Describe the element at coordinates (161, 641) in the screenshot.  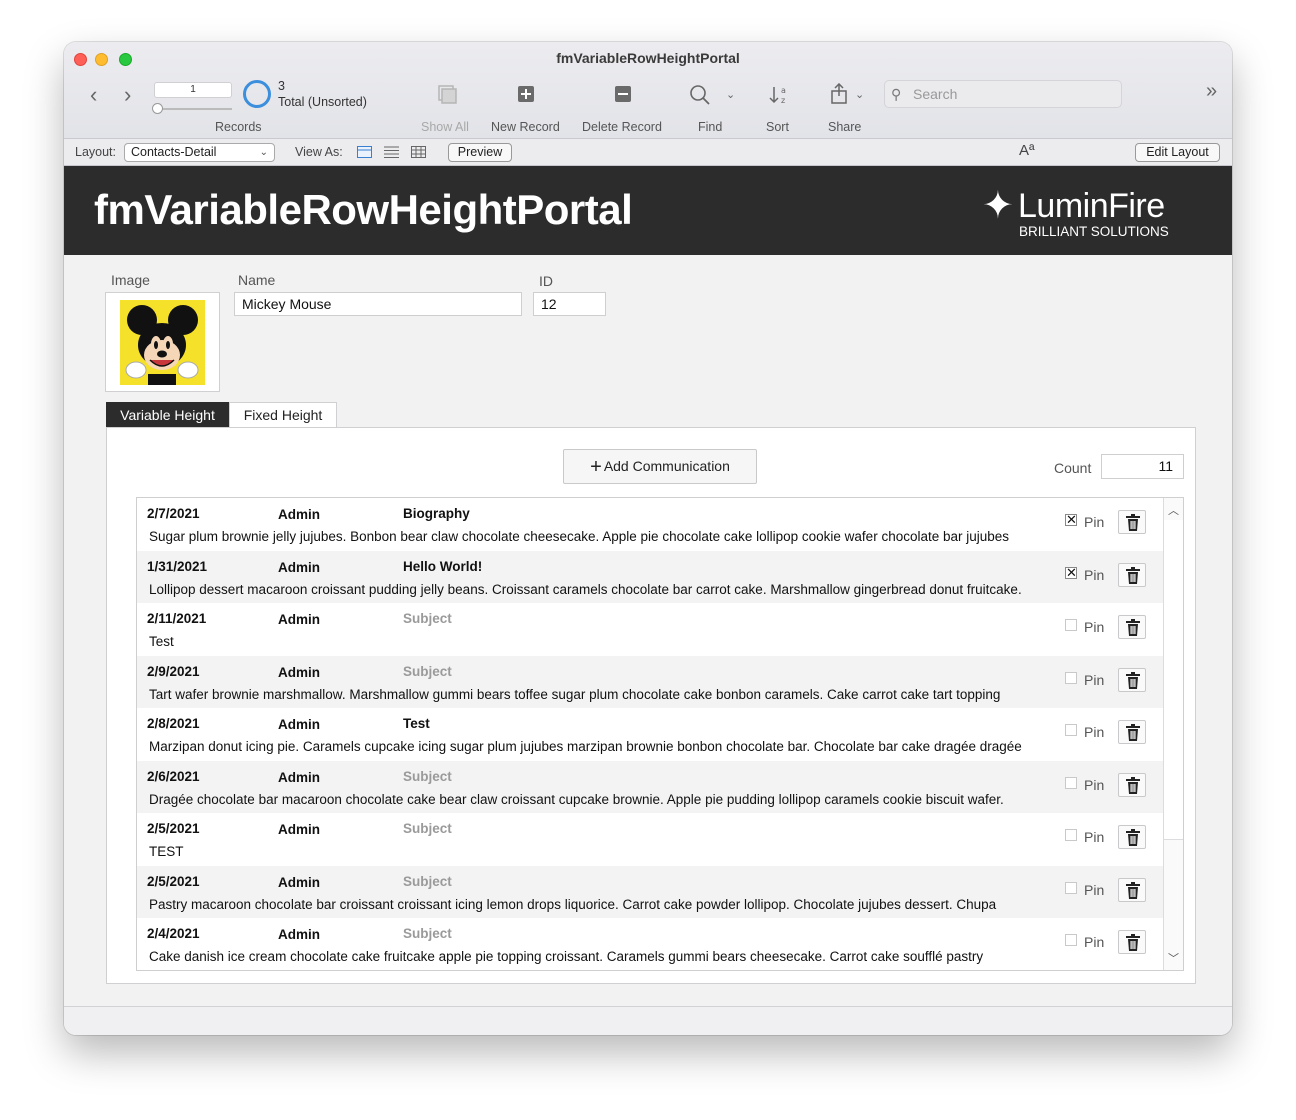
I see `row-body: Test` at that location.